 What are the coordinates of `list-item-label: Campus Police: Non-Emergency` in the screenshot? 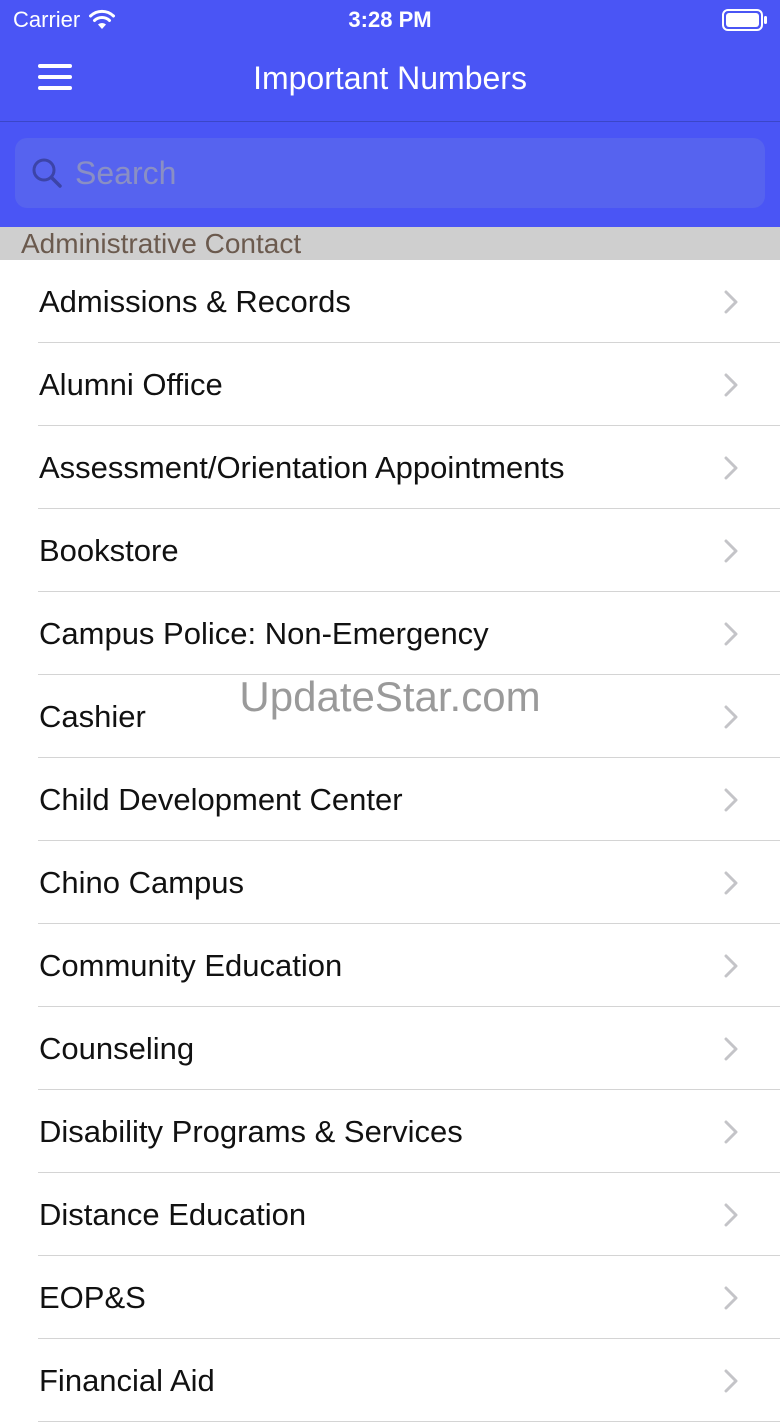 It's located at (264, 633).